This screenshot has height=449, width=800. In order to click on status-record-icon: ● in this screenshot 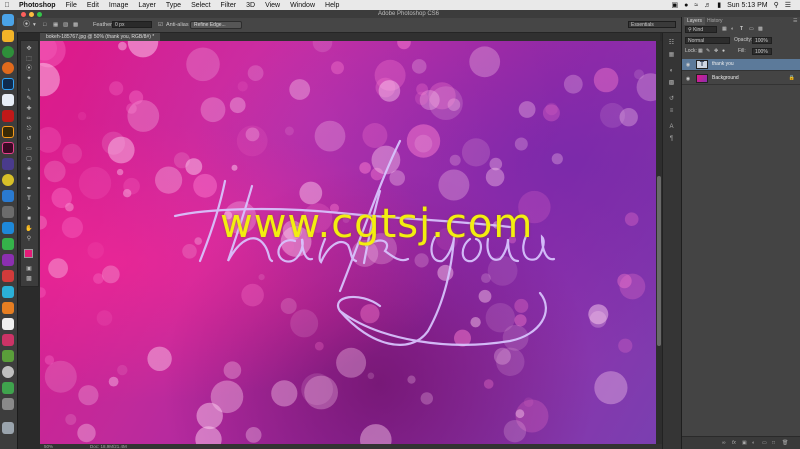, I will do `click(686, 5)`.